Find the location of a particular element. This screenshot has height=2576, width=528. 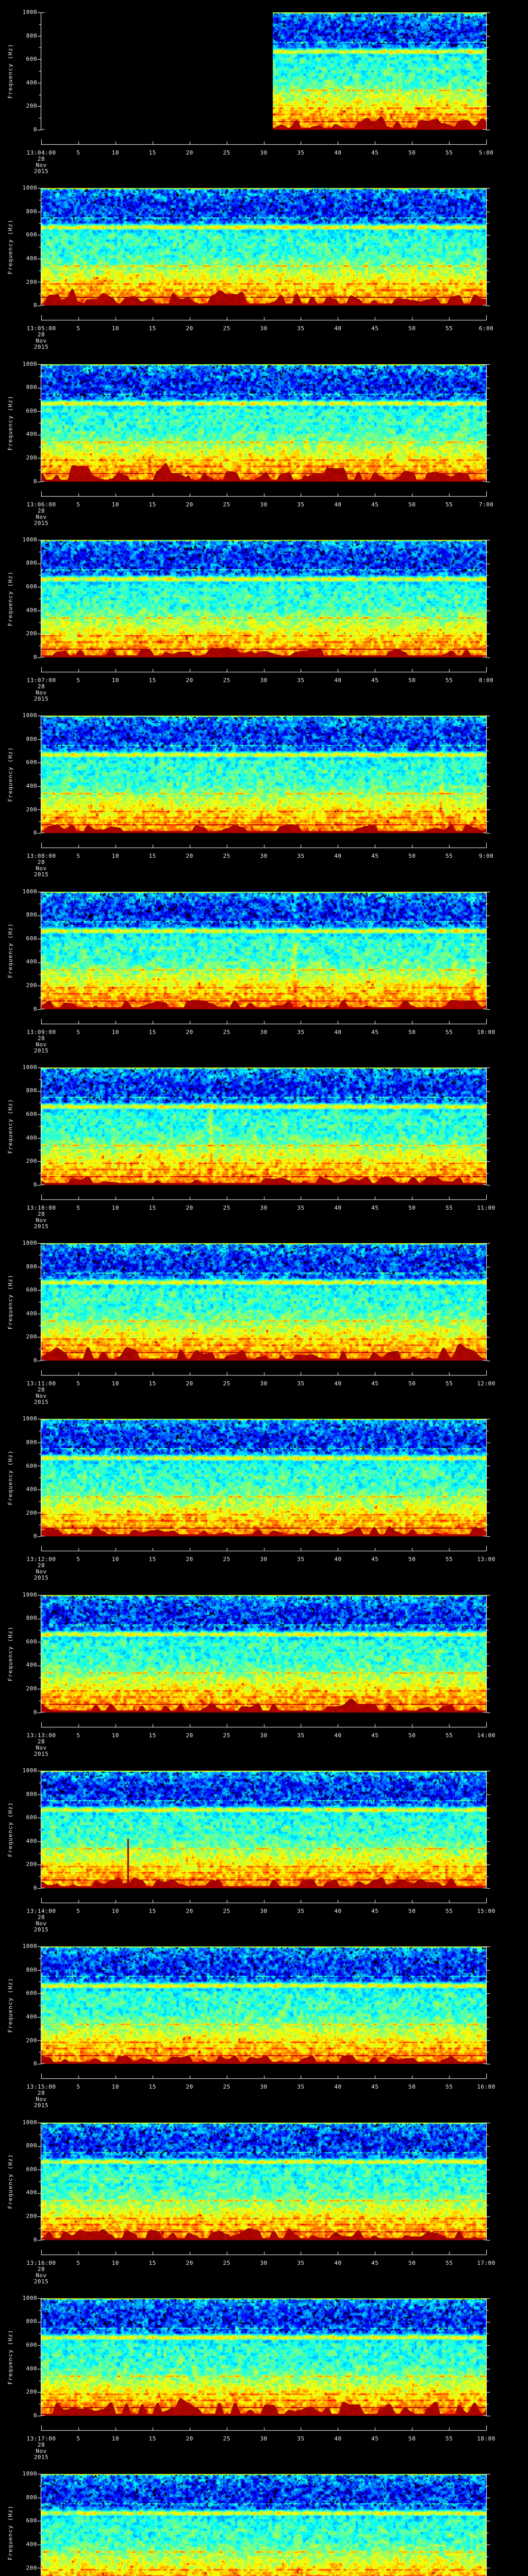

start-time-label: 13:06:00 28 Nov 2015 is located at coordinates (41, 514).